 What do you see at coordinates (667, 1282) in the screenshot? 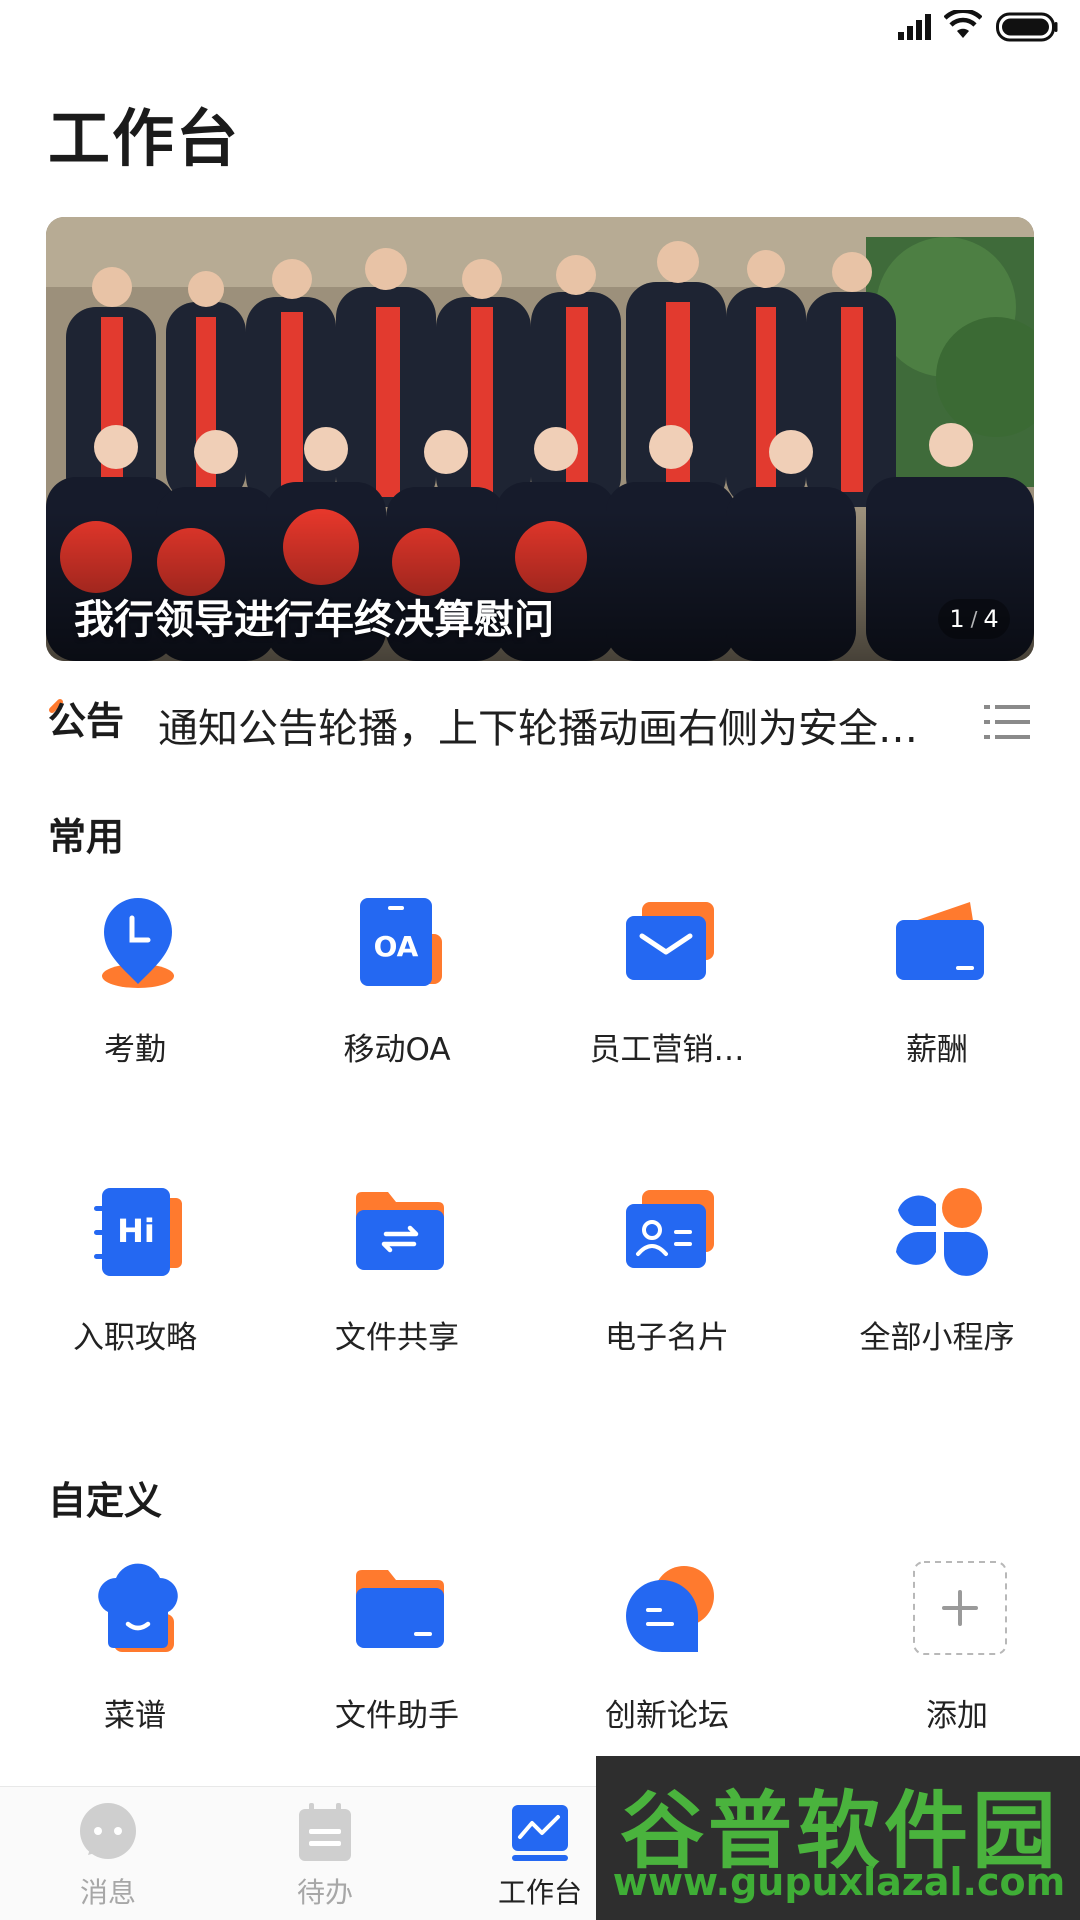
I see `app-business-card: 电子名片` at bounding box center [667, 1282].